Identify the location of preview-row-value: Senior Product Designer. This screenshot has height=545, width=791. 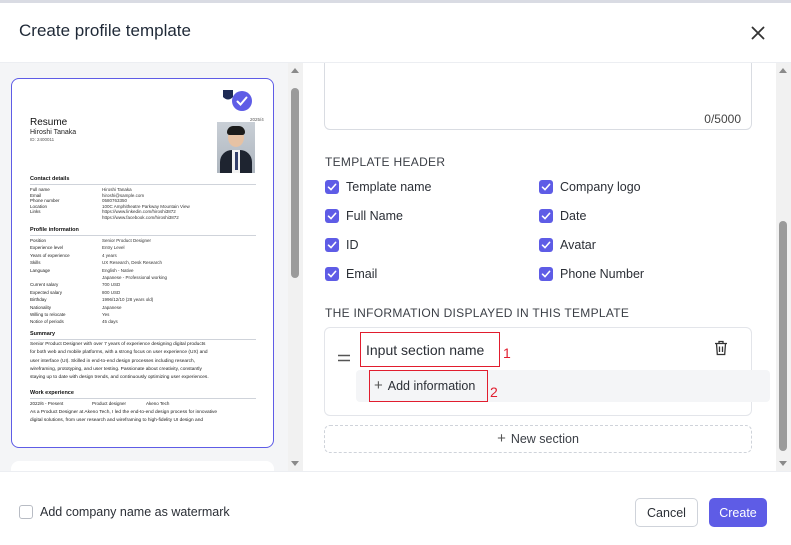
(127, 240).